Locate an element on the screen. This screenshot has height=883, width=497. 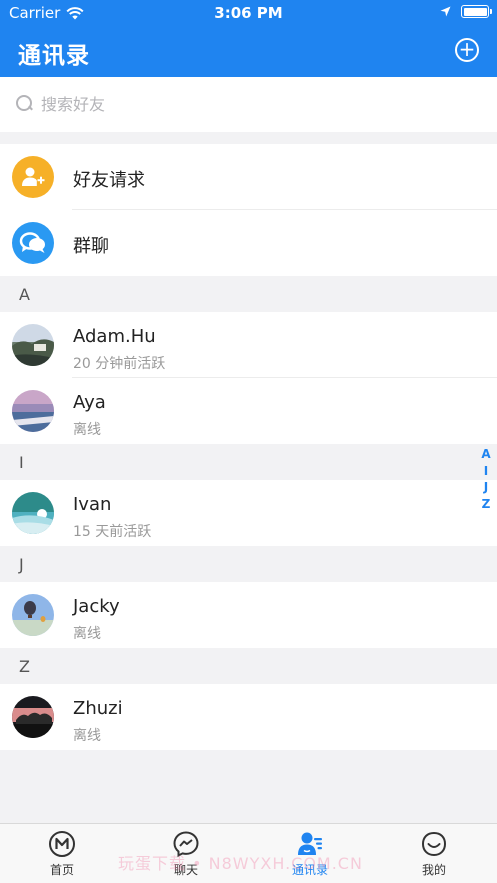
tab-home: 首页 is located at coordinates (62, 854).